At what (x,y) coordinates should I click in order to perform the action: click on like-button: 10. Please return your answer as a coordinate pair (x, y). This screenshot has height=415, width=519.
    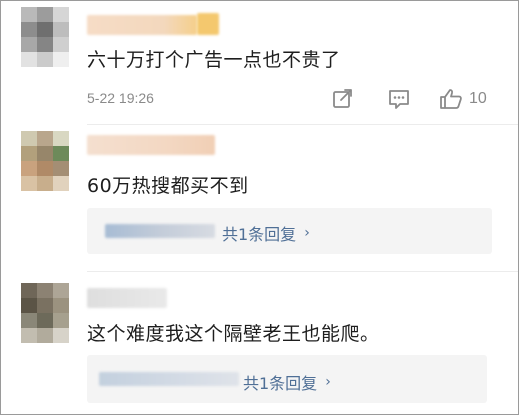
    Looking at the image, I should click on (463, 99).